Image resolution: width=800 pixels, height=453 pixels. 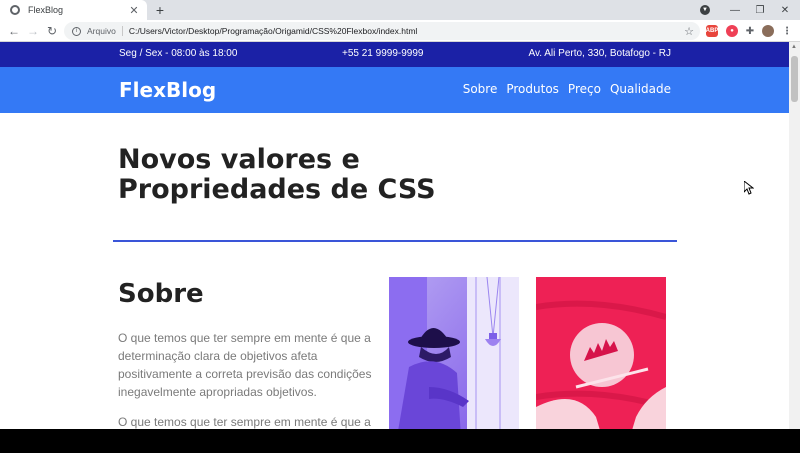 I want to click on os-taskbar, so click(x=400, y=441).